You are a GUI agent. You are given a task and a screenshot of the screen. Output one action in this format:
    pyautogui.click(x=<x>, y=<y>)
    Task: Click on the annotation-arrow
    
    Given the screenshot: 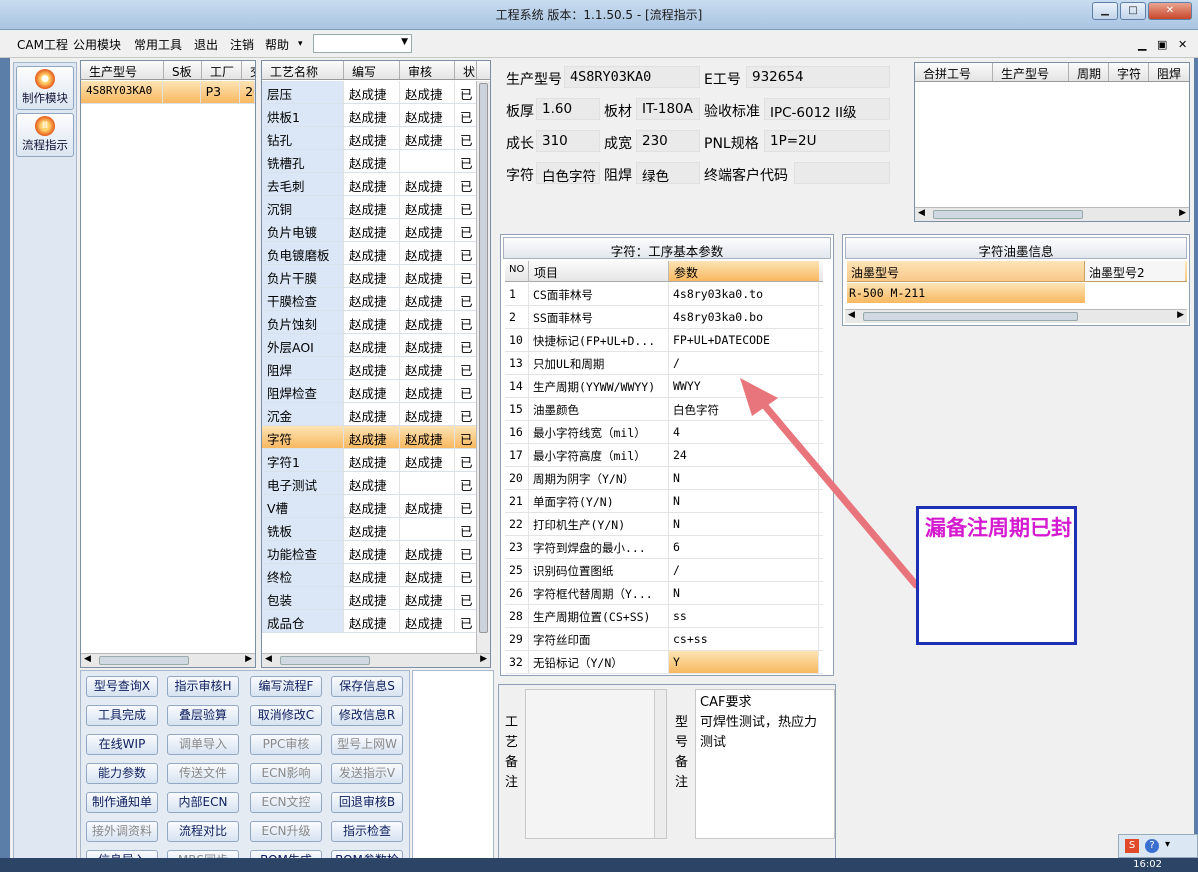 What is the action you would take?
    pyautogui.click(x=830, y=483)
    